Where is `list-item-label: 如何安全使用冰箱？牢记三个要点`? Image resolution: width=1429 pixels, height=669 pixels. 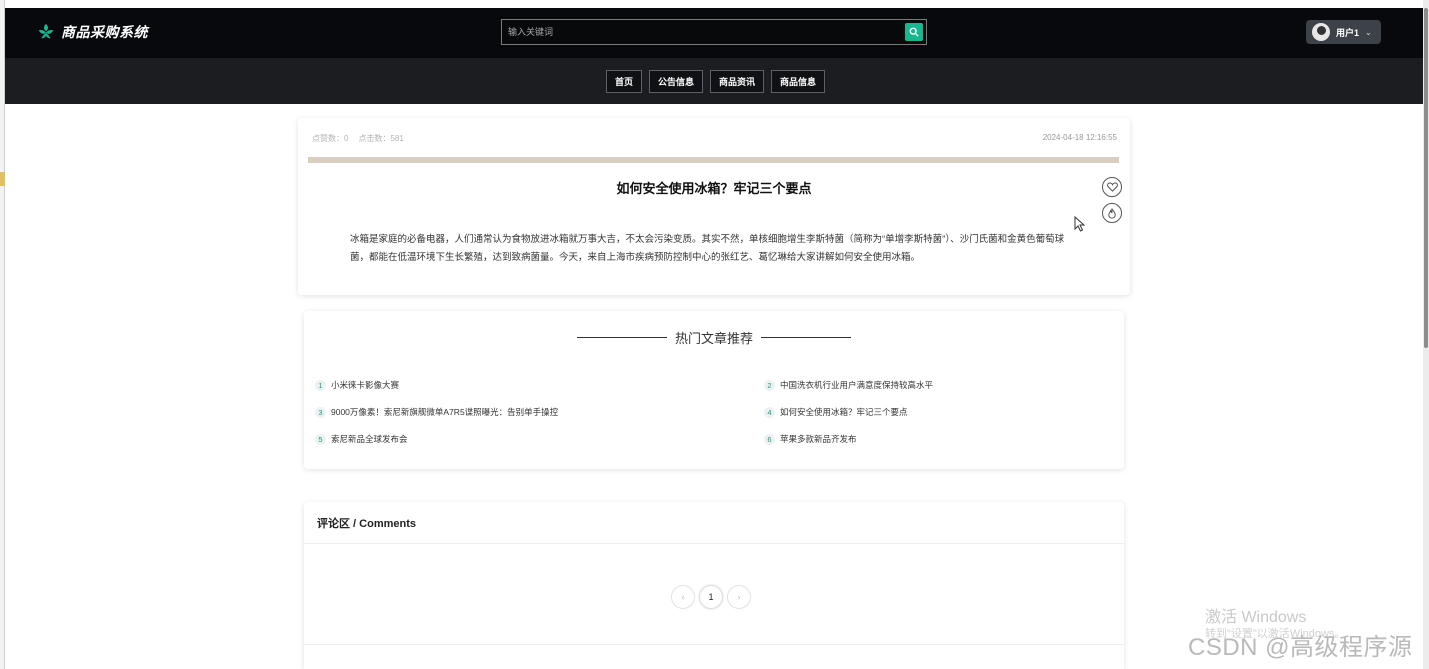
list-item-label: 如何安全使用冰箱？牢记三个要点 is located at coordinates (844, 412).